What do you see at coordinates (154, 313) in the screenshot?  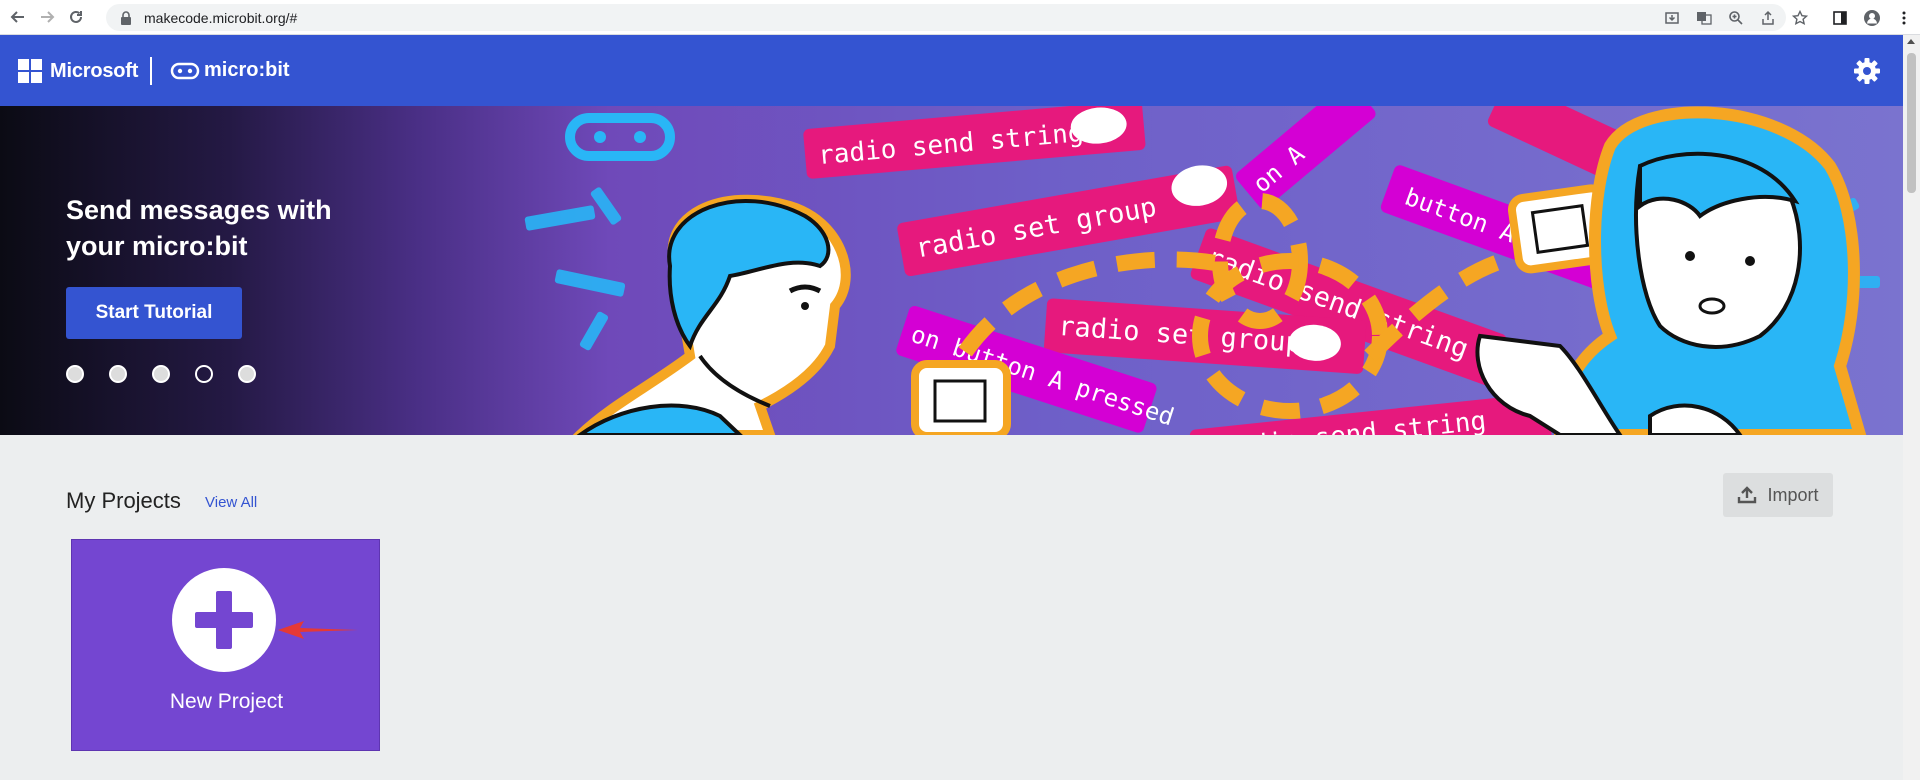 I see `start-tutorial-button: Start Tutorial` at bounding box center [154, 313].